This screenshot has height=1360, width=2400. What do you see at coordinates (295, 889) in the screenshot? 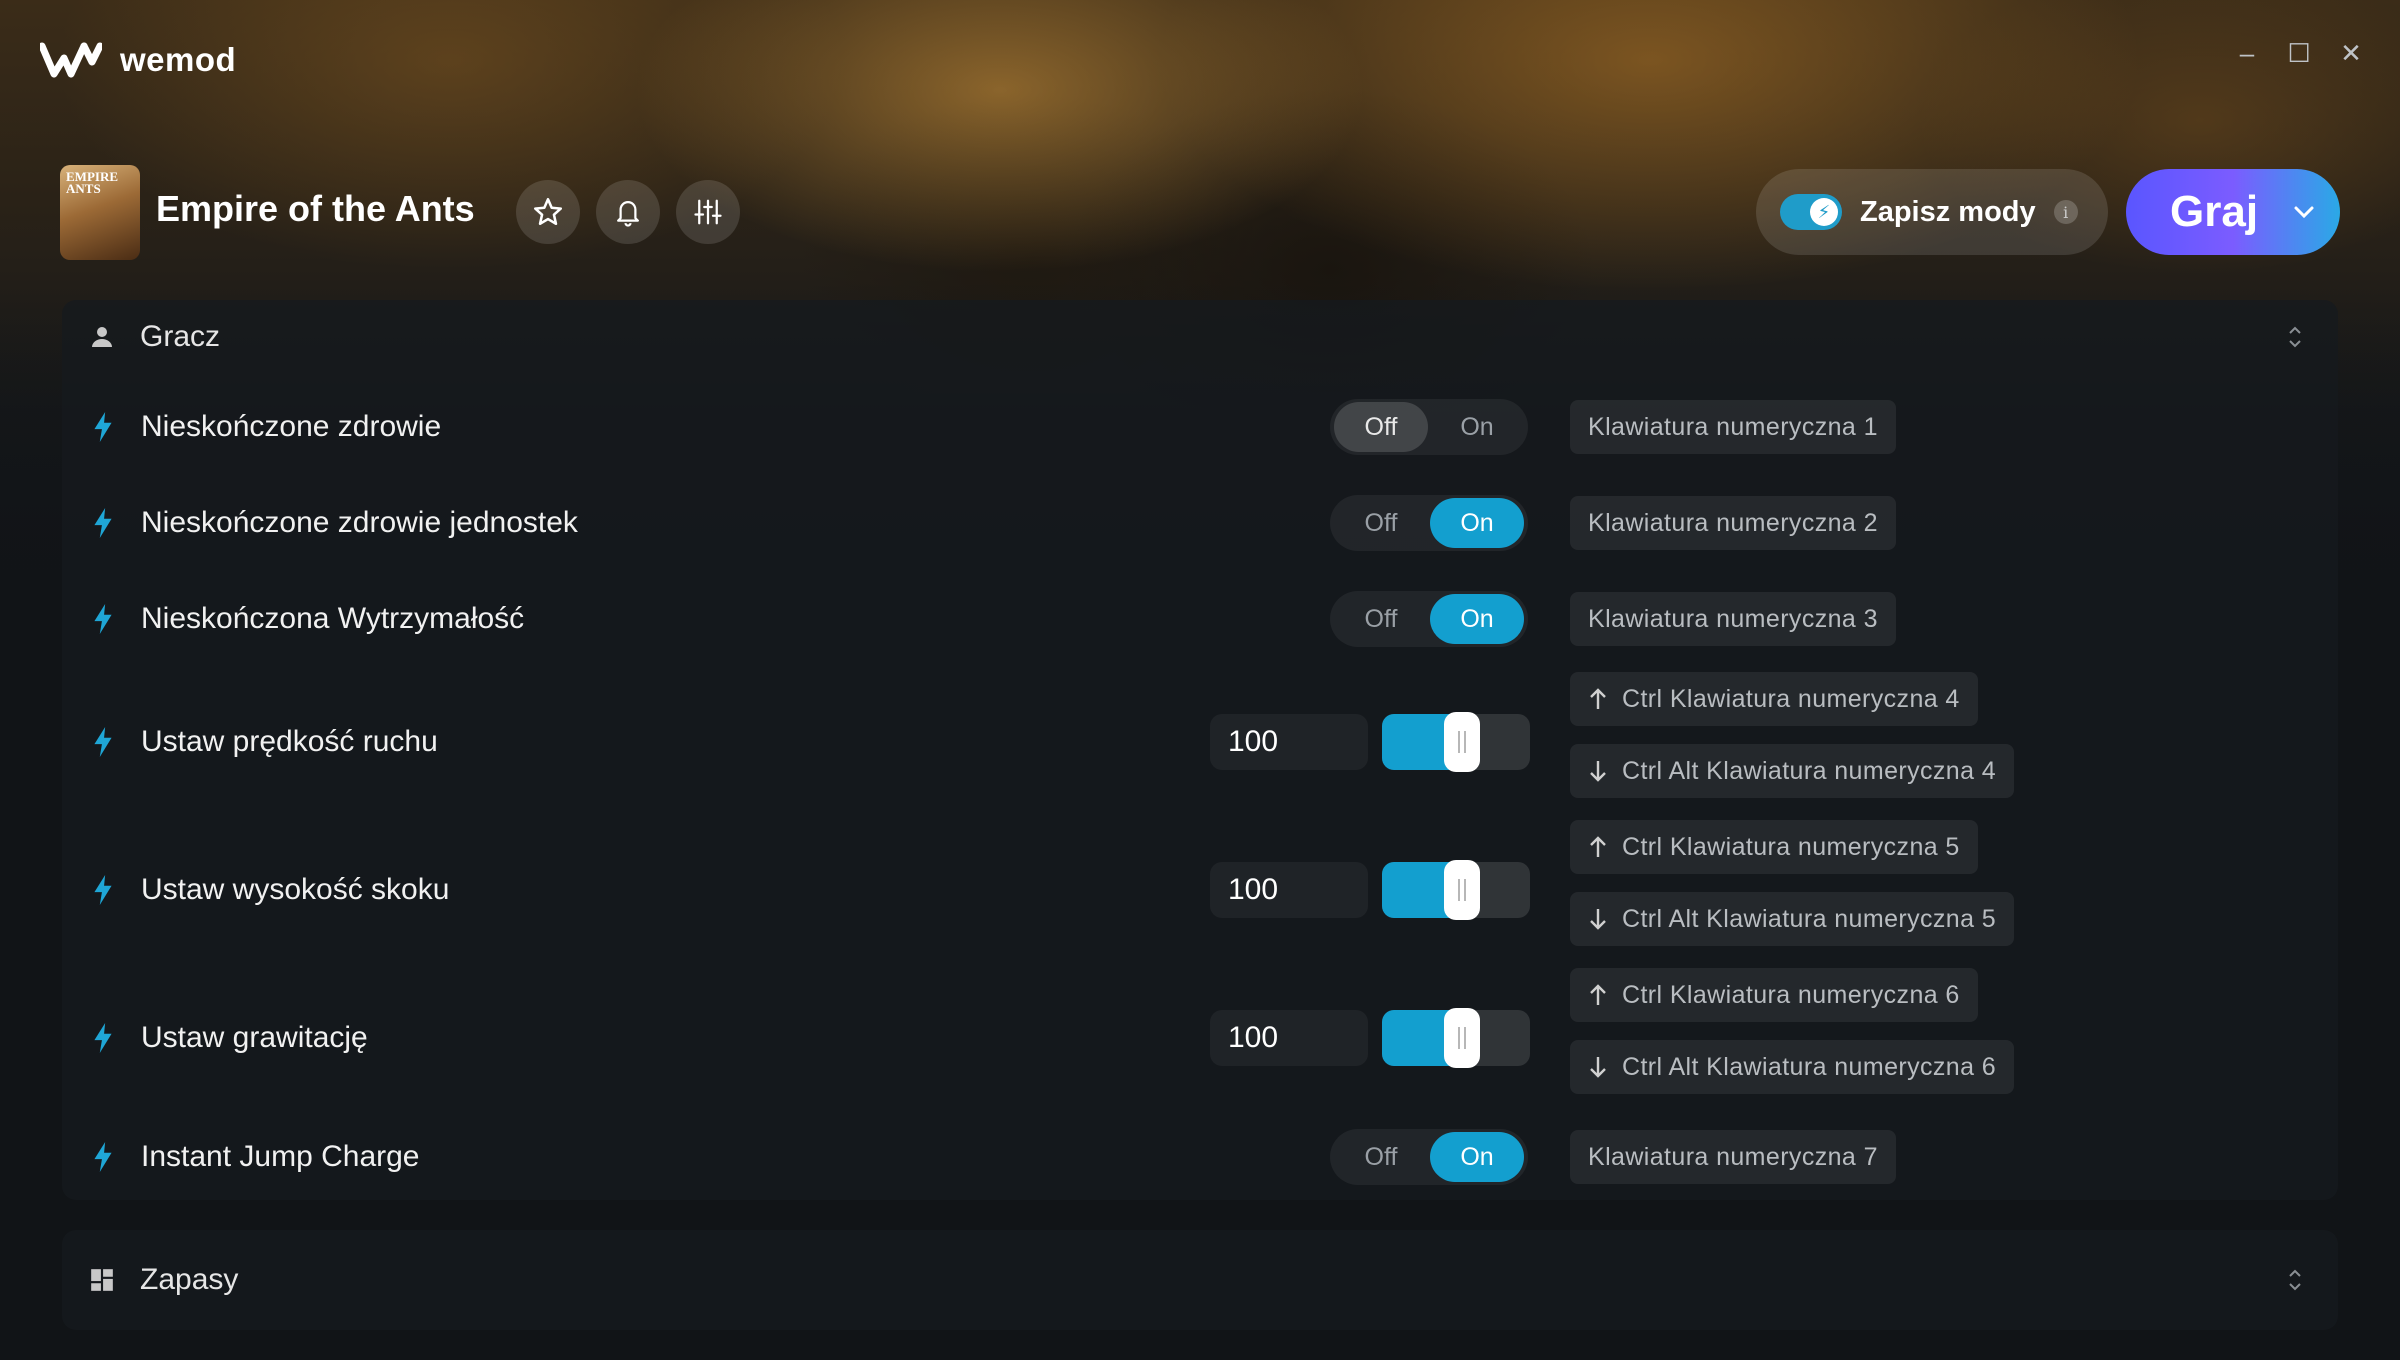
I see `mod-name: Ustaw wysokość skoku` at bounding box center [295, 889].